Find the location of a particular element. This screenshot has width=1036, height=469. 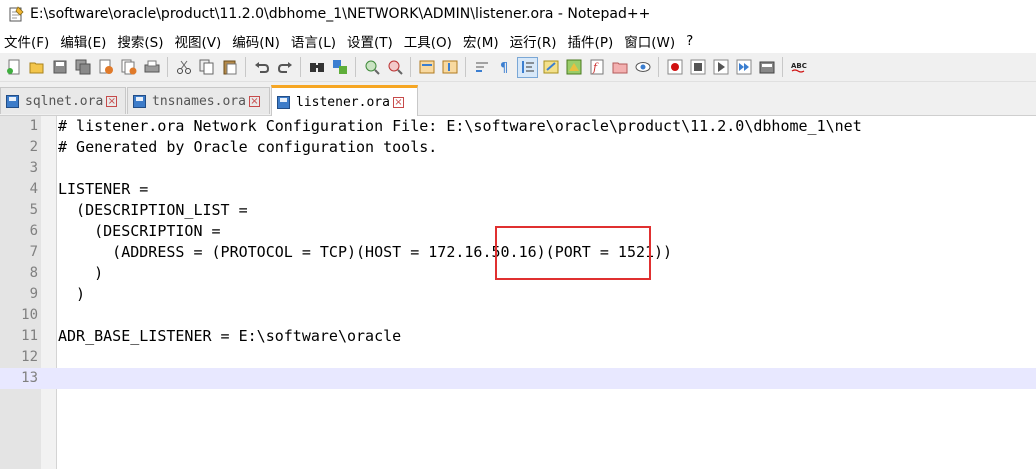

replace-icon is located at coordinates (339, 67).